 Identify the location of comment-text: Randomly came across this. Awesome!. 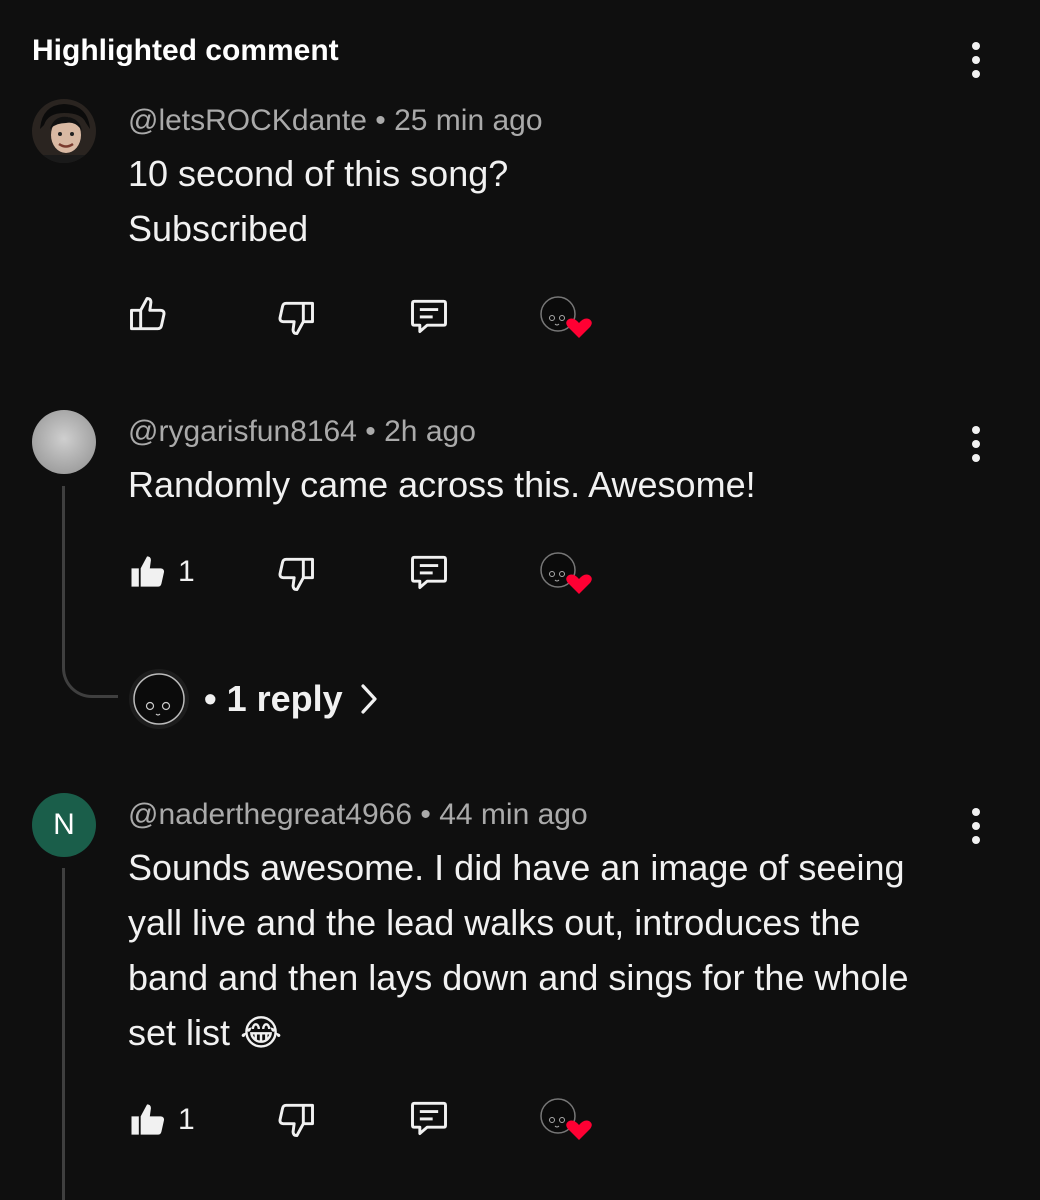
(548, 484).